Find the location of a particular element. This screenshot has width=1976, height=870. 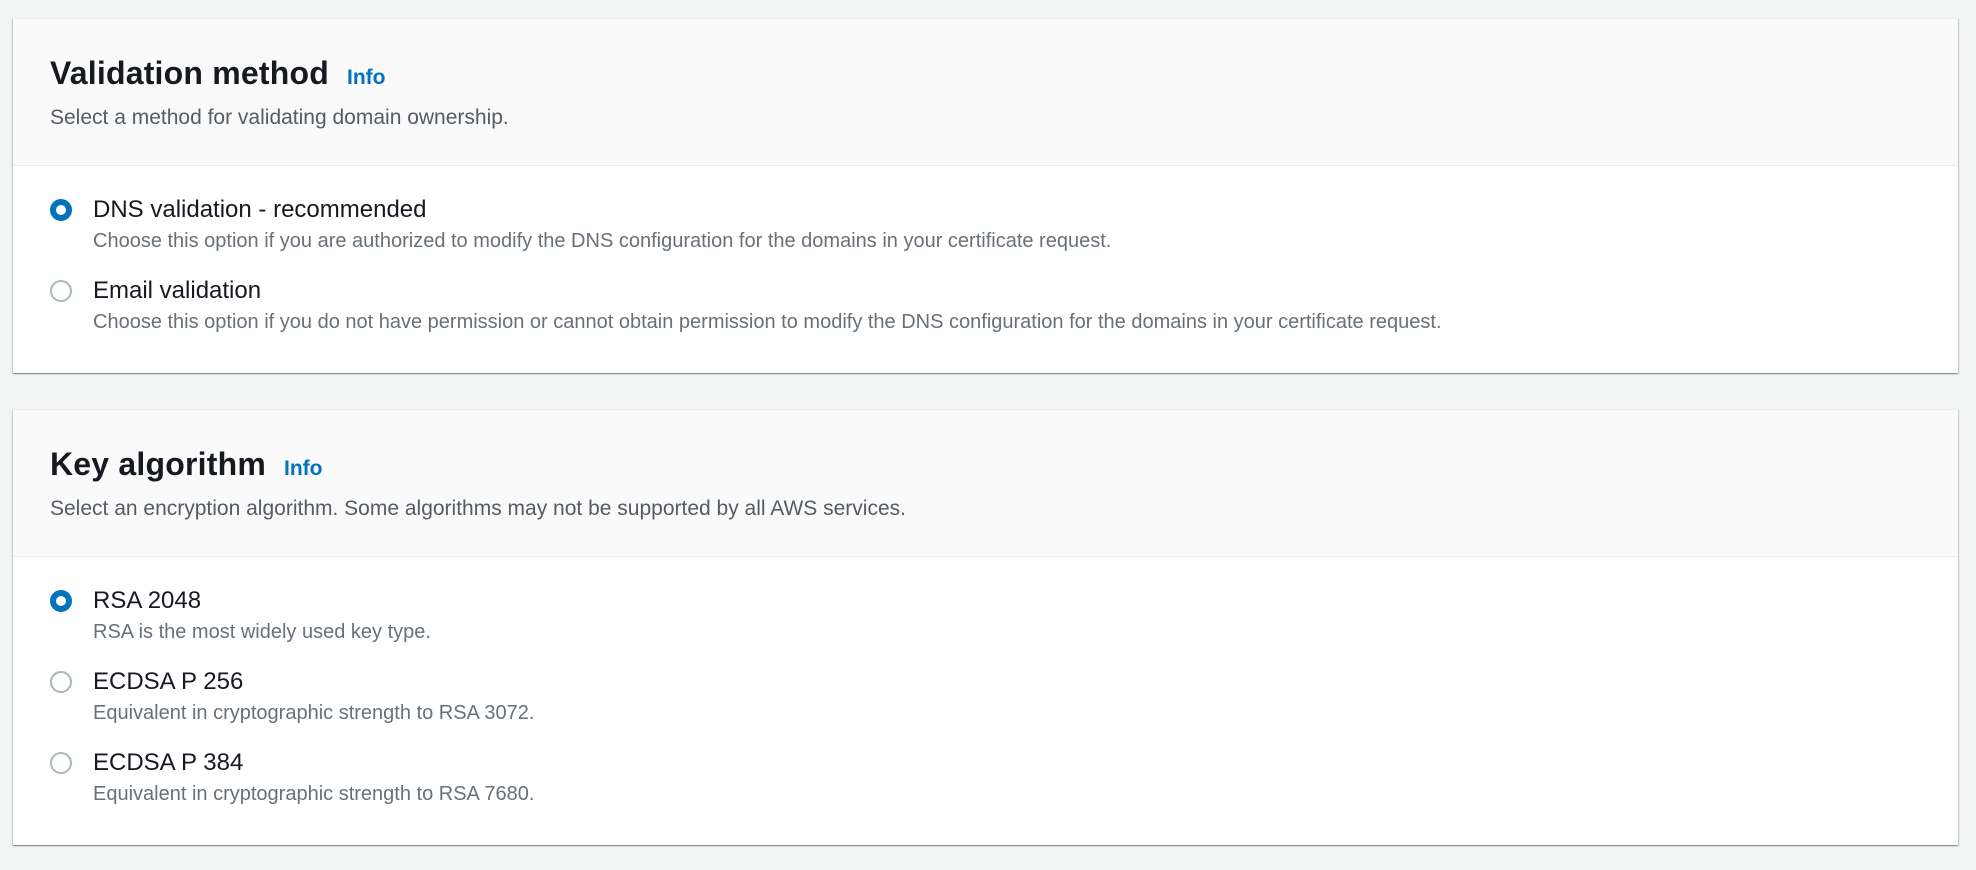

option-email-validation-label: Email validation is located at coordinates (177, 290).